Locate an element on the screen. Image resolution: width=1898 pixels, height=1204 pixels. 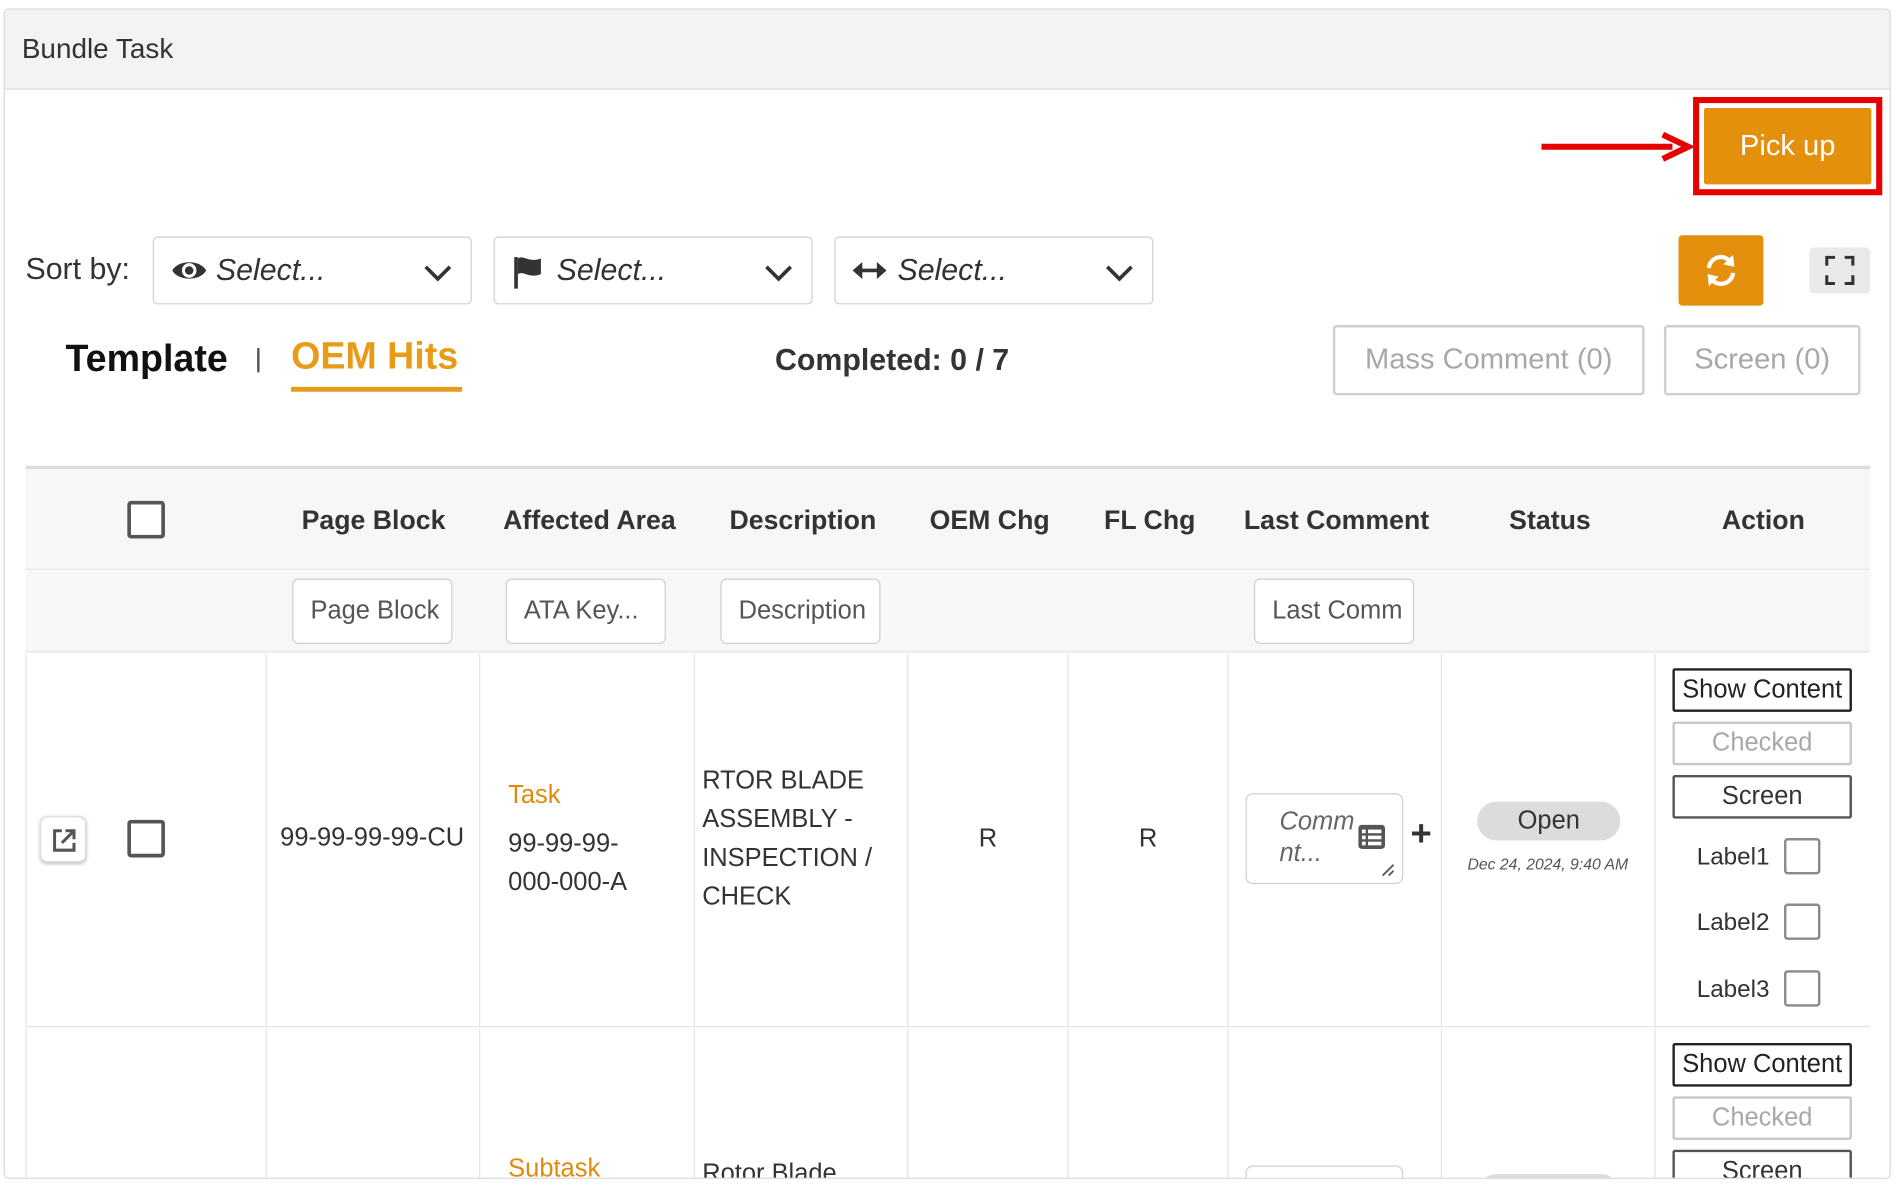
external-link-icon is located at coordinates (64, 840).